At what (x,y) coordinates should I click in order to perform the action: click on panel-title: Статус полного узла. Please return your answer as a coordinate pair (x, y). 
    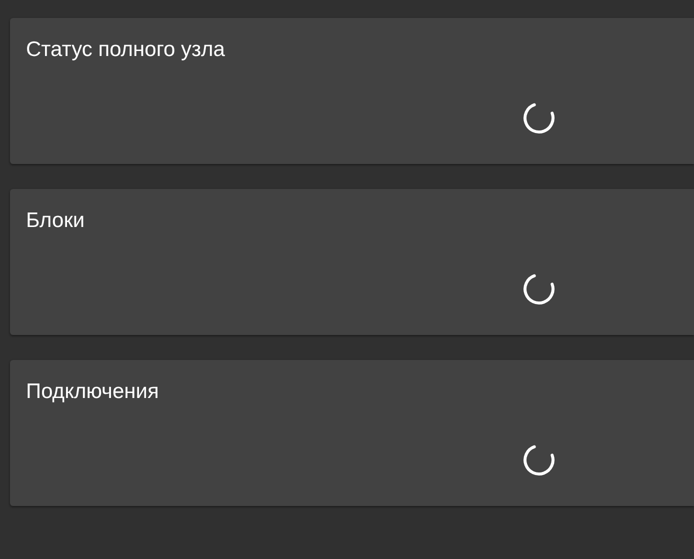
    Looking at the image, I should click on (125, 50).